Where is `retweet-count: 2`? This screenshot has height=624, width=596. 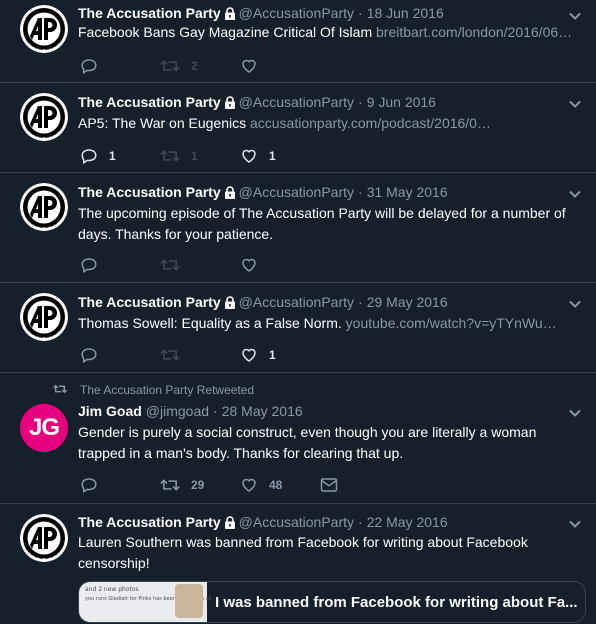
retweet-count: 2 is located at coordinates (194, 66).